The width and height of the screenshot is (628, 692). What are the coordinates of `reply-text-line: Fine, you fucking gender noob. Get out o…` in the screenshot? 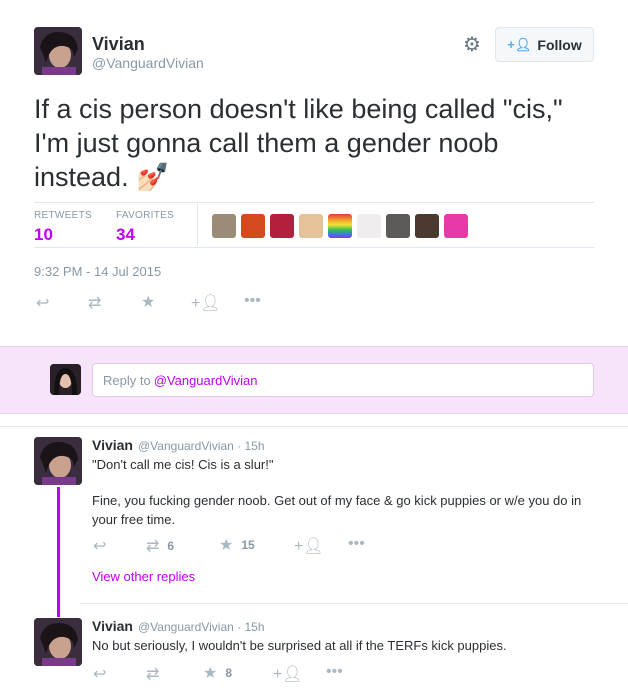 It's located at (337, 510).